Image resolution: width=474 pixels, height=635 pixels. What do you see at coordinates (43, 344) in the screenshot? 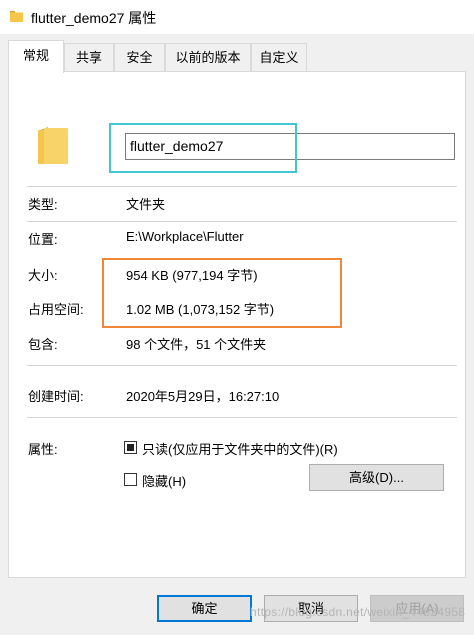
I see `contains-label: 包含:` at bounding box center [43, 344].